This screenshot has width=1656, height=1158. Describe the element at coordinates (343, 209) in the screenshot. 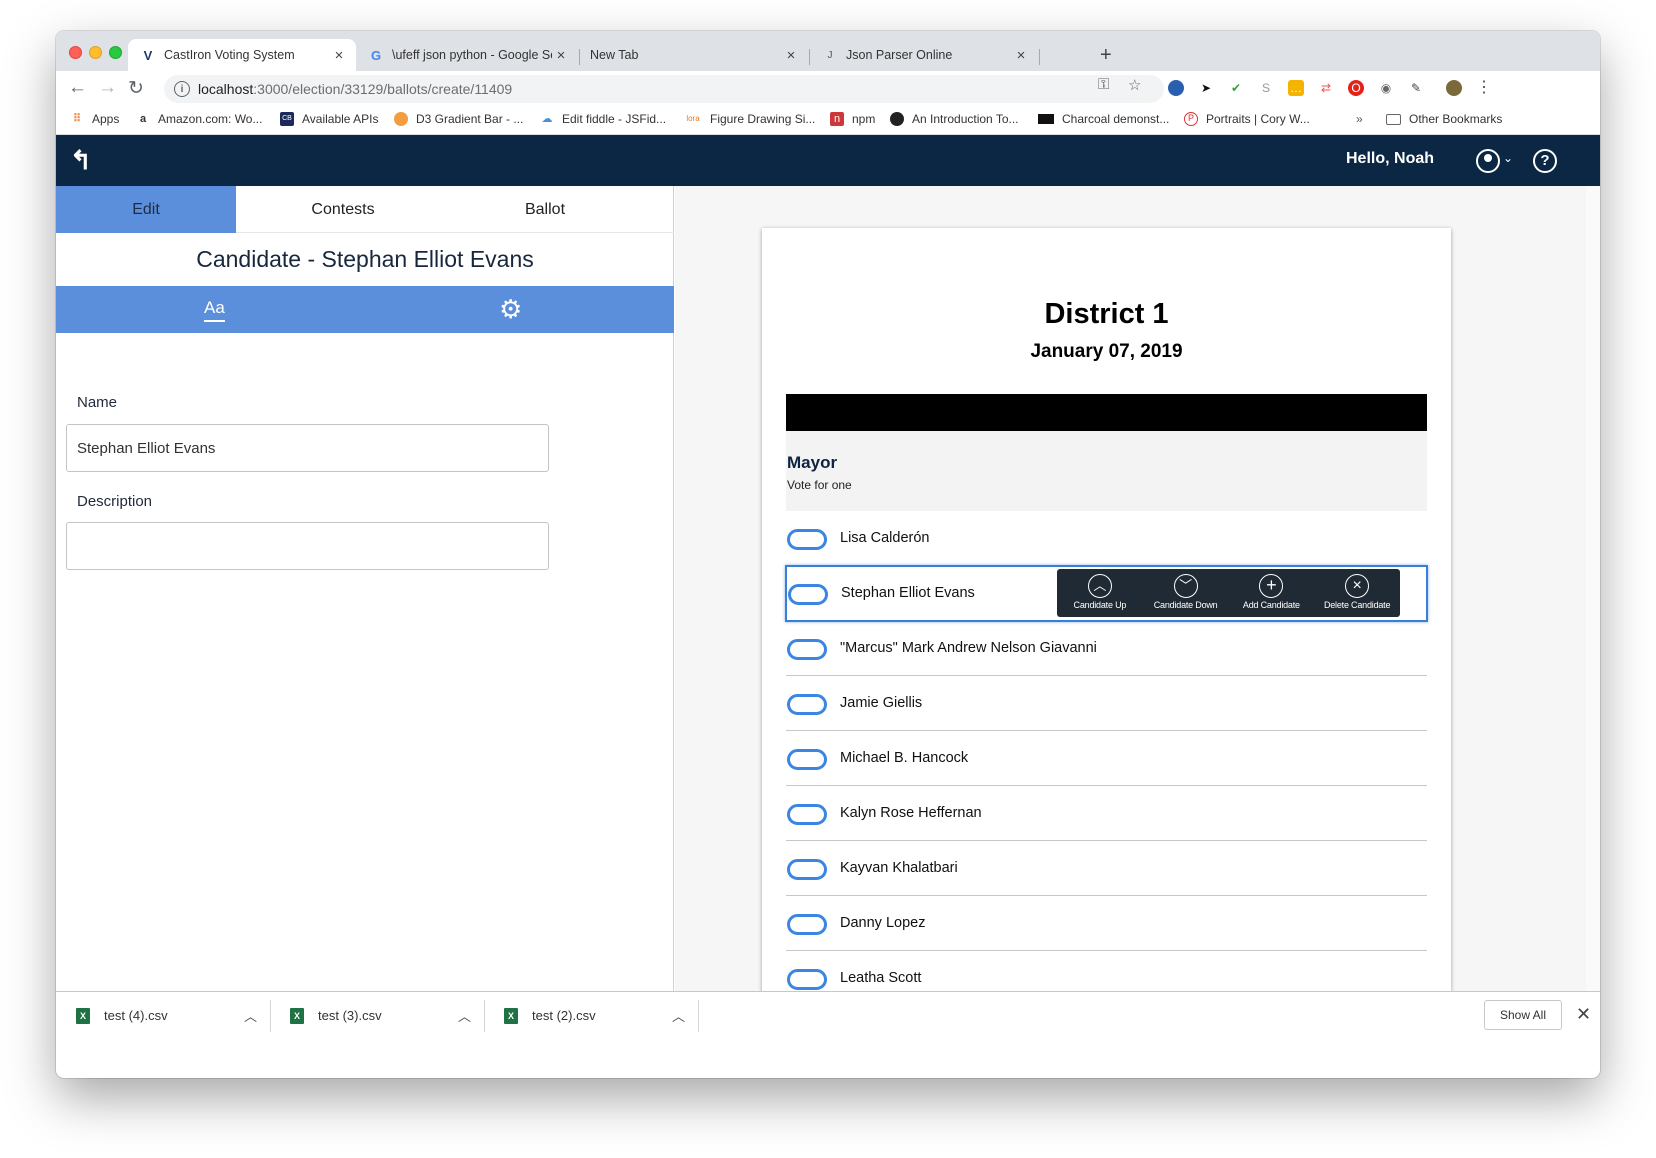

I see `tab-contests: Contests` at that location.